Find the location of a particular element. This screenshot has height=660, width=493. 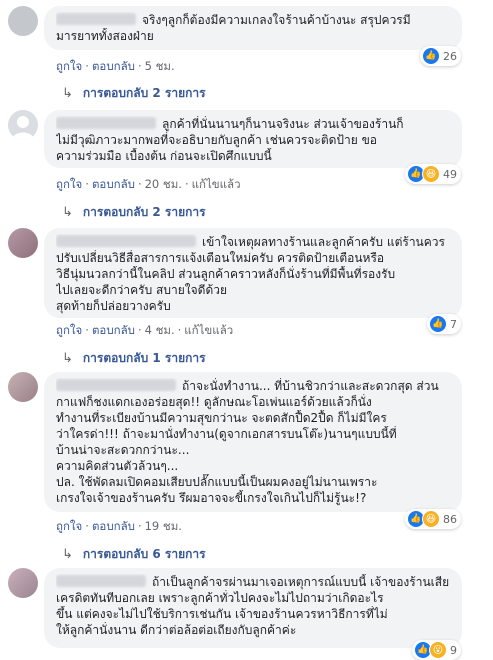

view-replies: ↳ การตอบกลับ 6 รายการ is located at coordinates (134, 554).